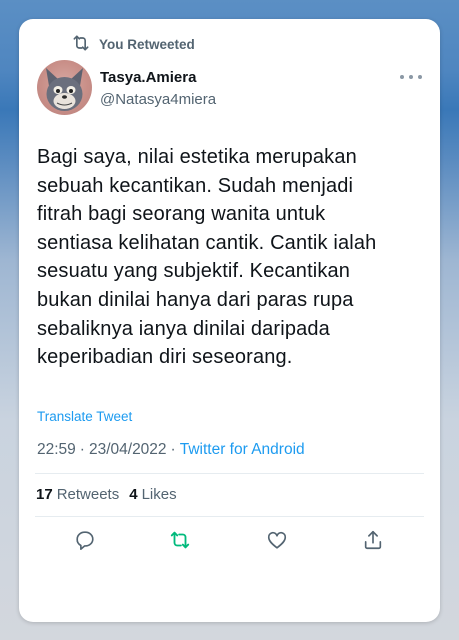 This screenshot has width=459, height=640. Describe the element at coordinates (44, 494) in the screenshot. I see `retweets-count: 17` at that location.